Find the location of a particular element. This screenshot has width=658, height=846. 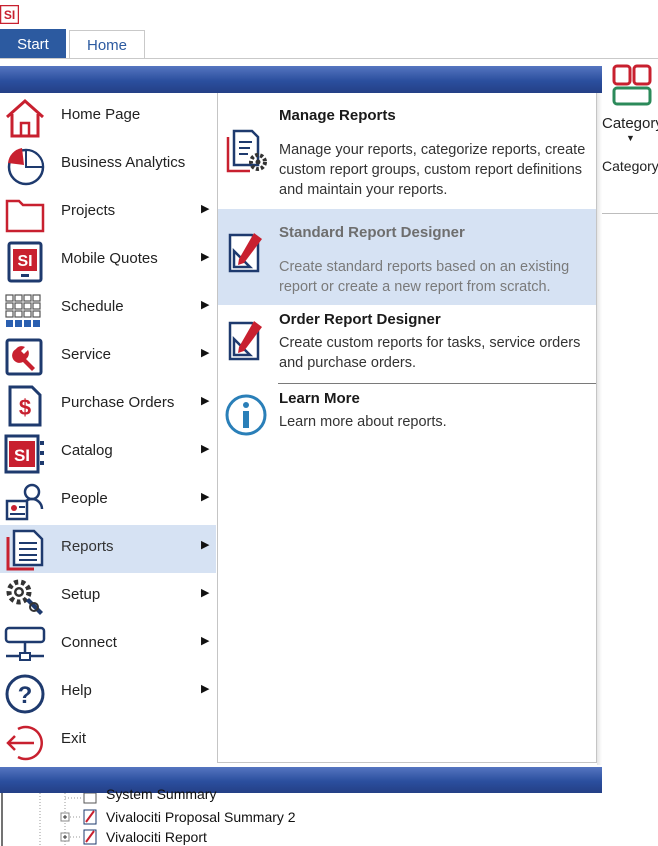

menu-item-label: Projects is located at coordinates (88, 210).